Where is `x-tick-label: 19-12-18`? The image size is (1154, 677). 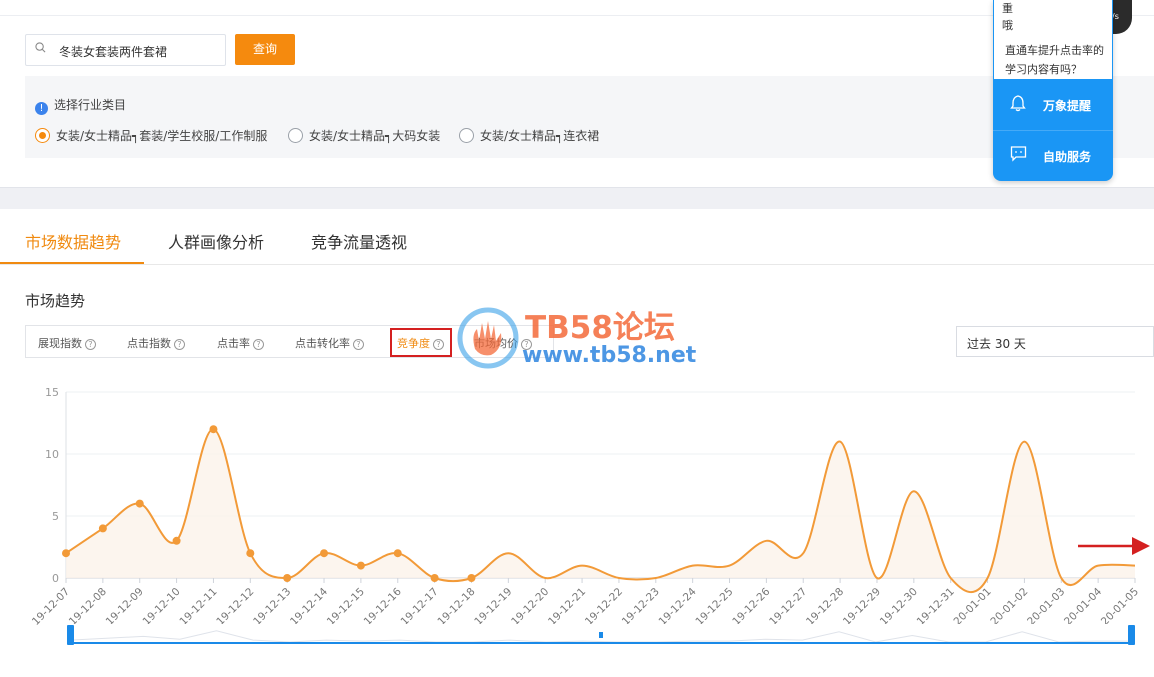
x-tick-label: 19-12-18 is located at coordinates (456, 607).